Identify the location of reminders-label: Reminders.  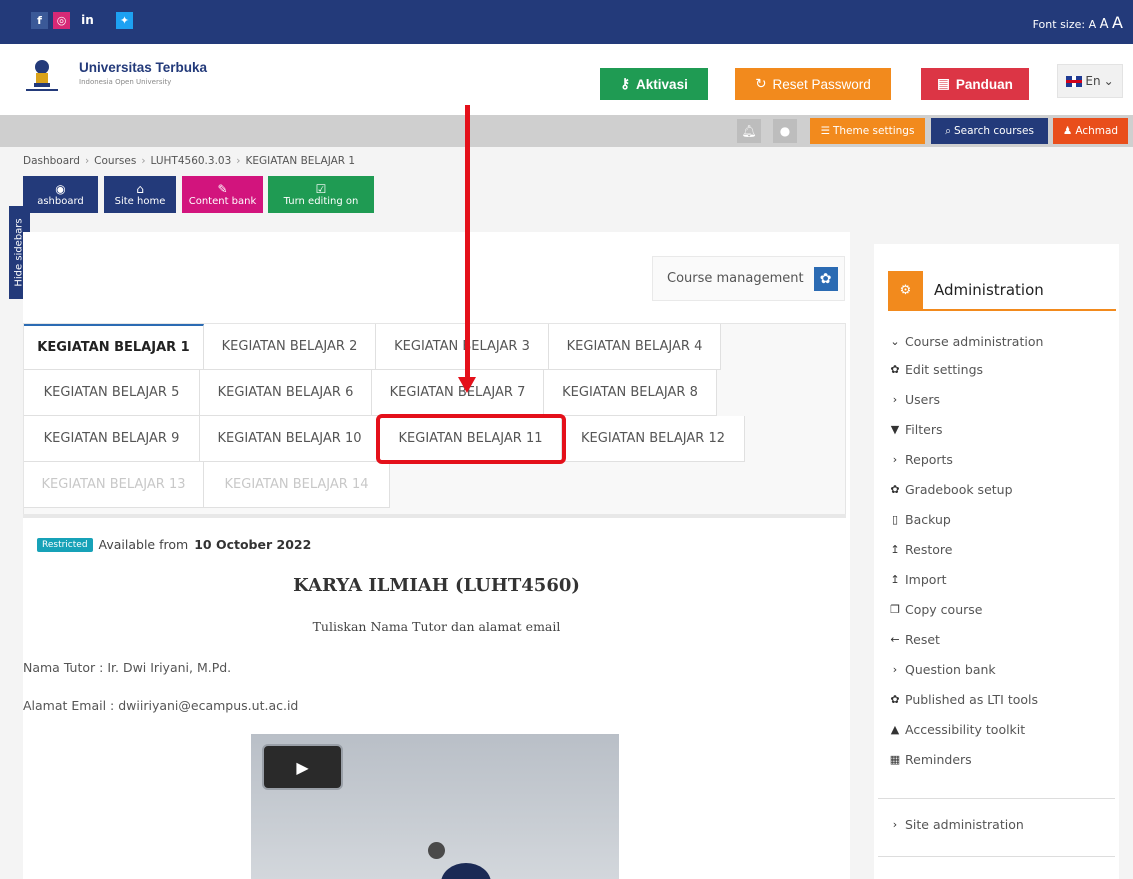
(938, 759).